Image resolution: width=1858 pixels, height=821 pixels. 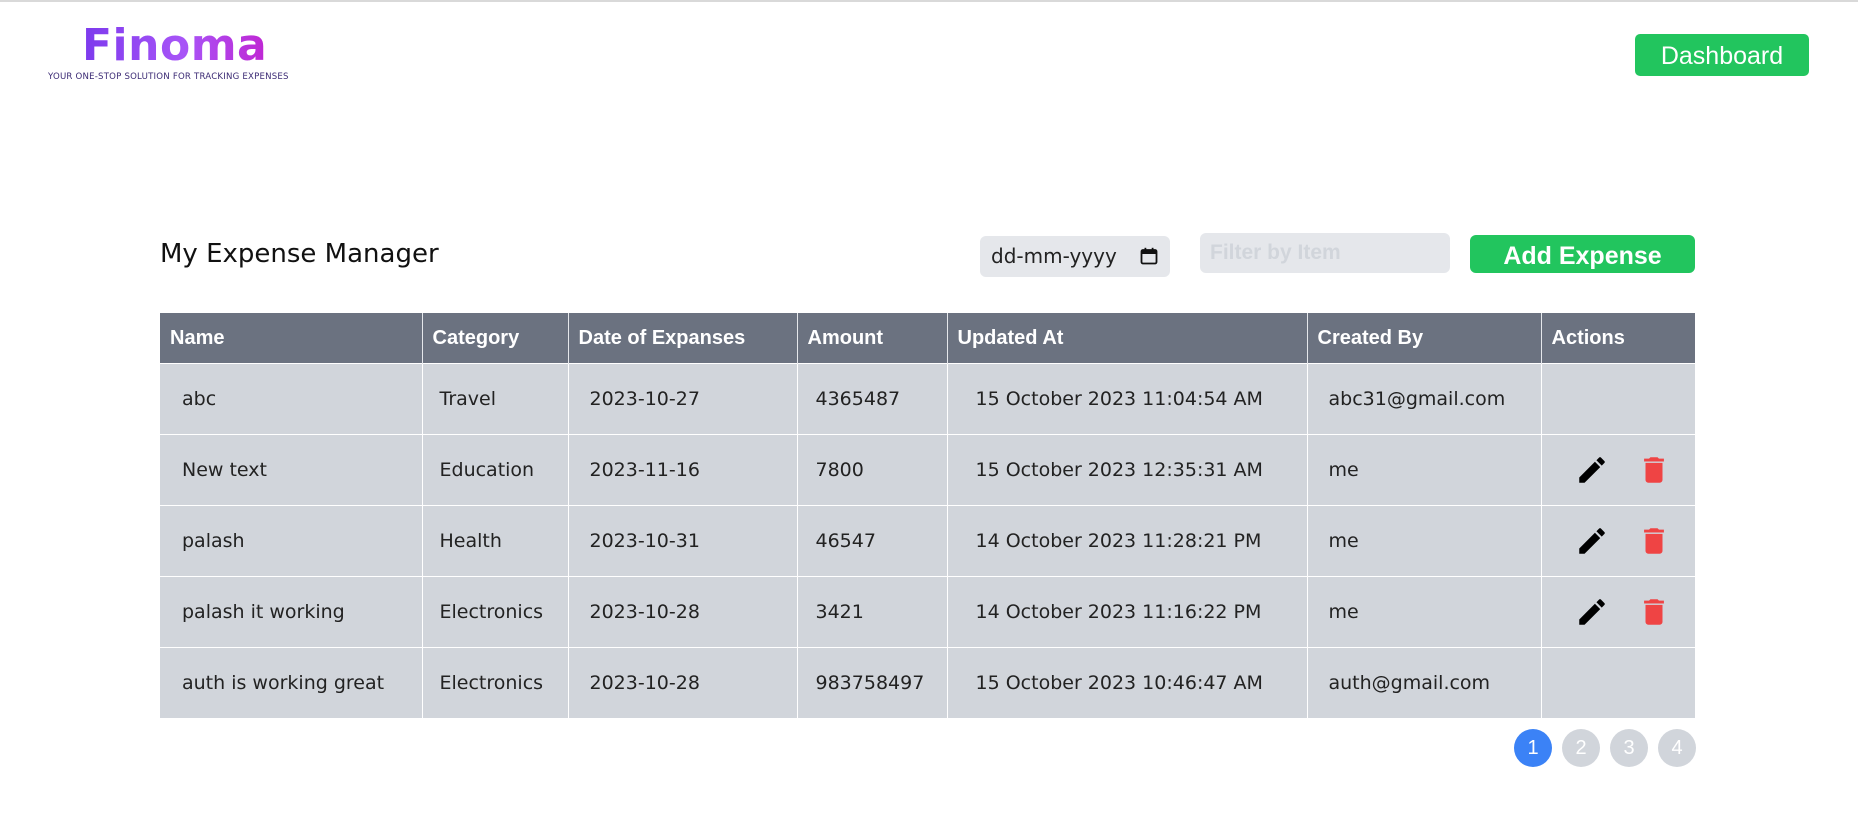 I want to click on add-expense-button: Add Expense, so click(x=1582, y=254).